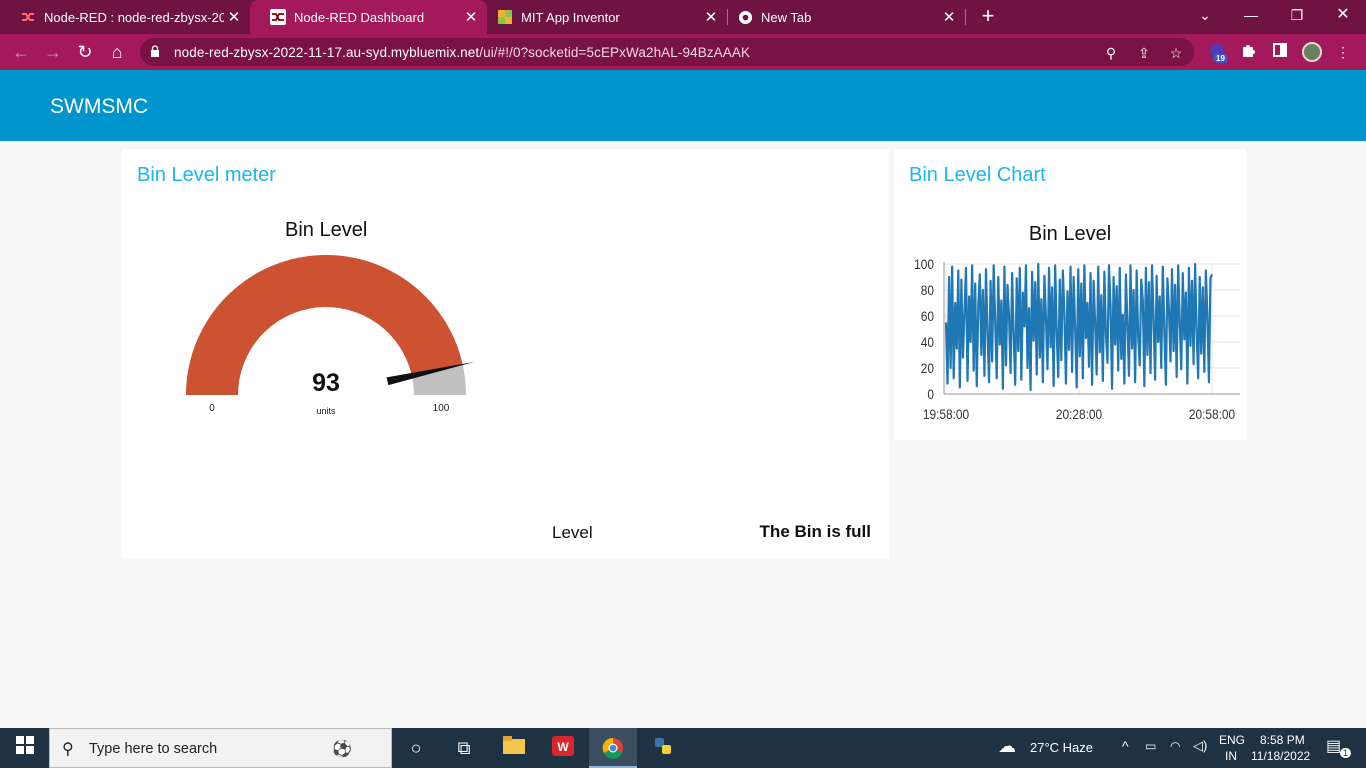  I want to click on cortana-icon: ○, so click(416, 748).